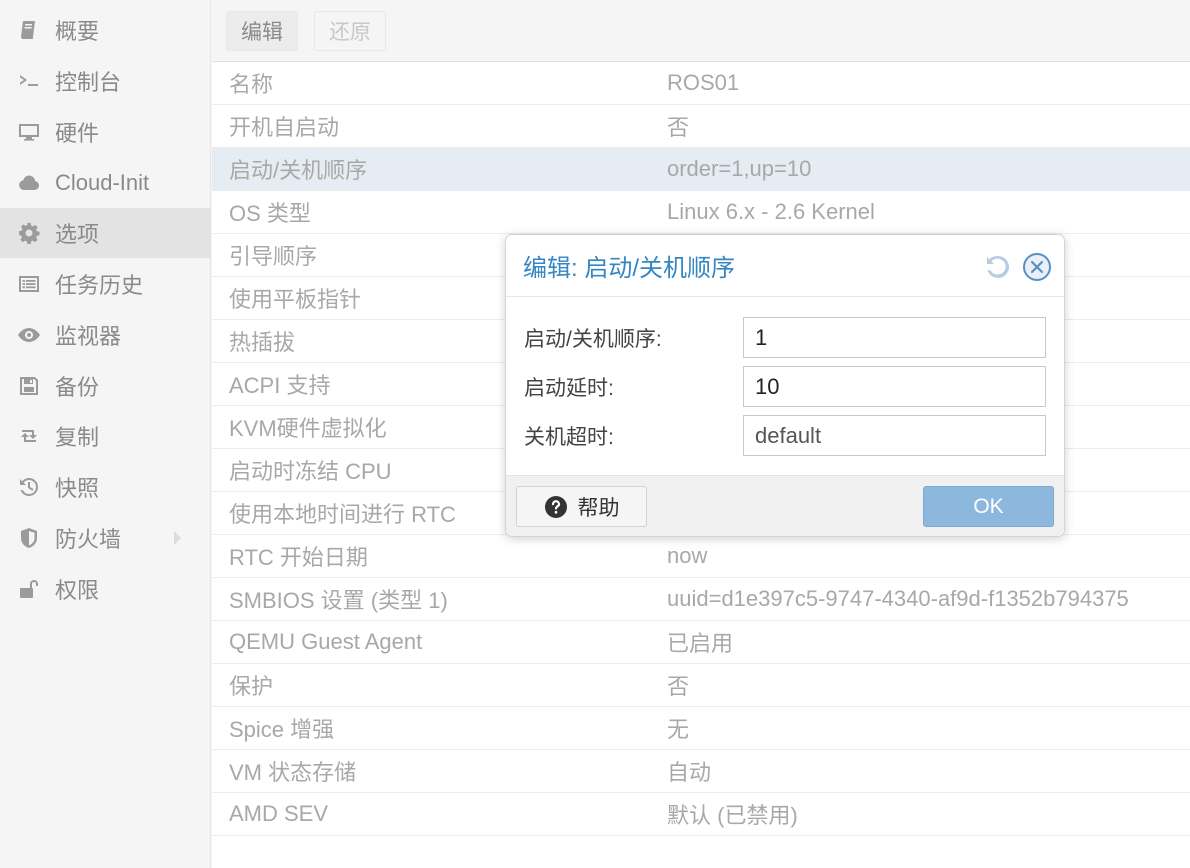  What do you see at coordinates (29, 436) in the screenshot?
I see `retweet-icon` at bounding box center [29, 436].